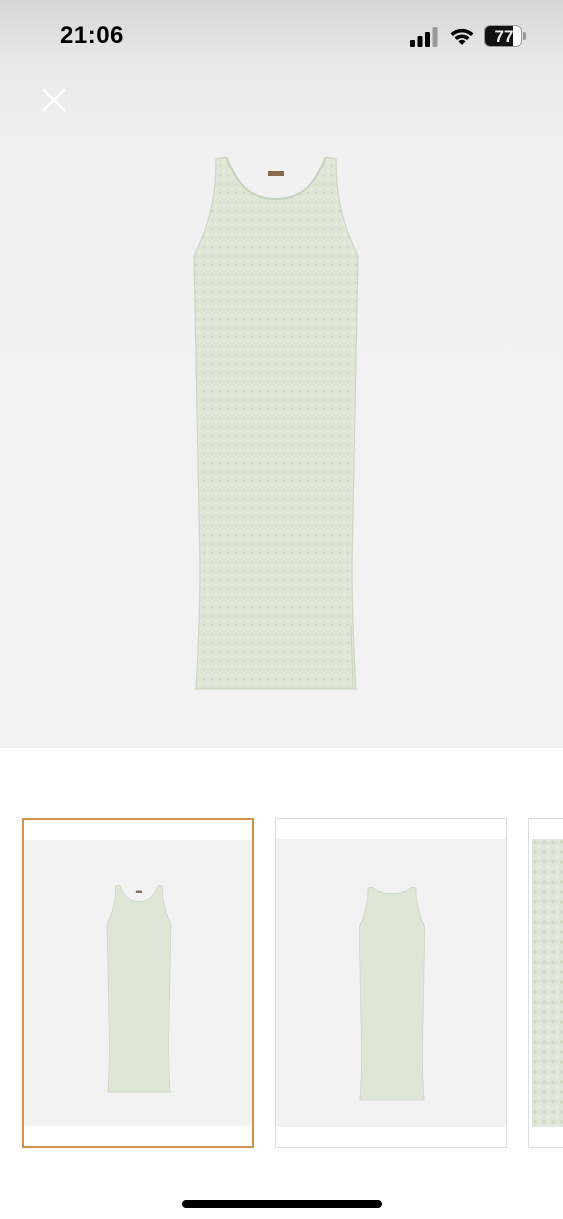 The width and height of the screenshot is (563, 1219). What do you see at coordinates (524, 36) in the screenshot?
I see `battery-nub` at bounding box center [524, 36].